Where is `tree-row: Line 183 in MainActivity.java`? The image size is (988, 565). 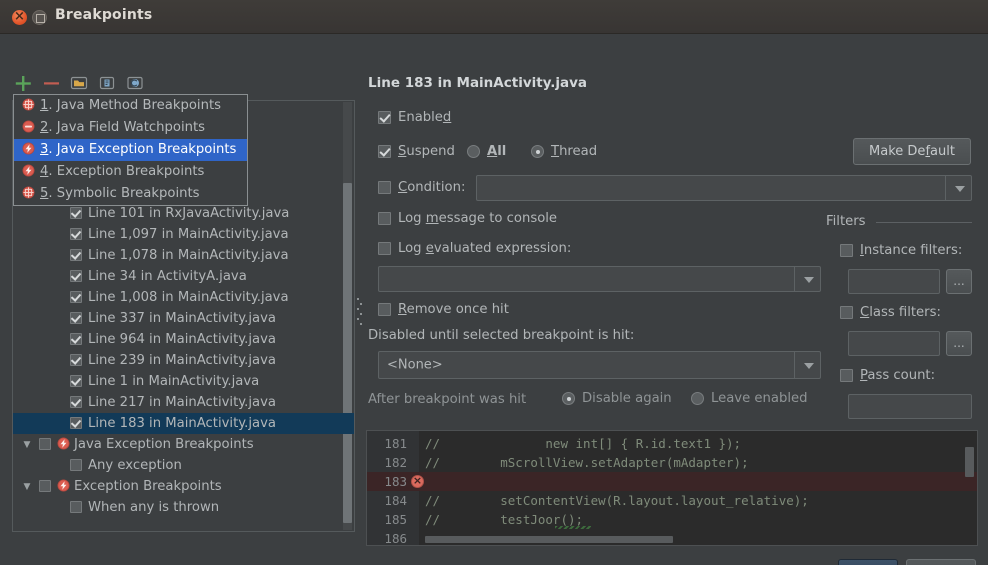 tree-row: Line 183 in MainActivity.java is located at coordinates (183, 423).